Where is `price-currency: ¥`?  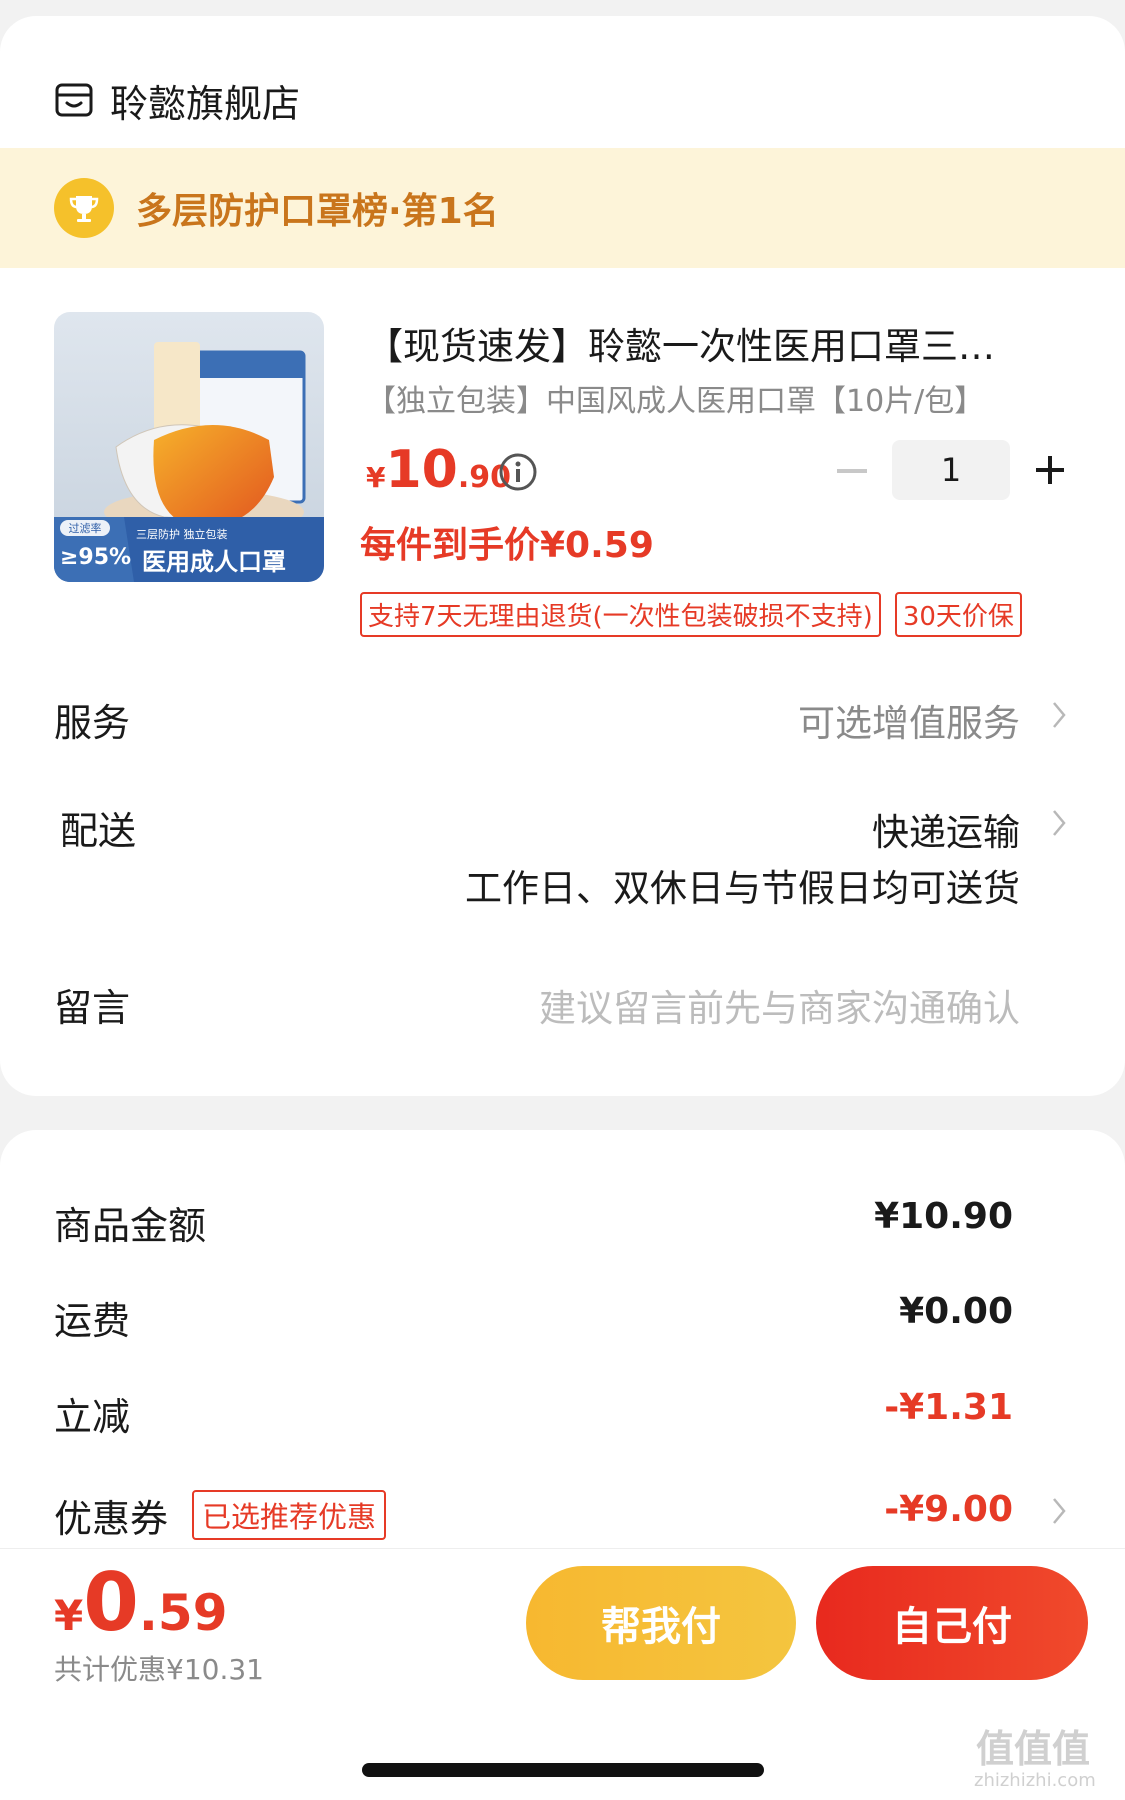 price-currency: ¥ is located at coordinates (376, 477).